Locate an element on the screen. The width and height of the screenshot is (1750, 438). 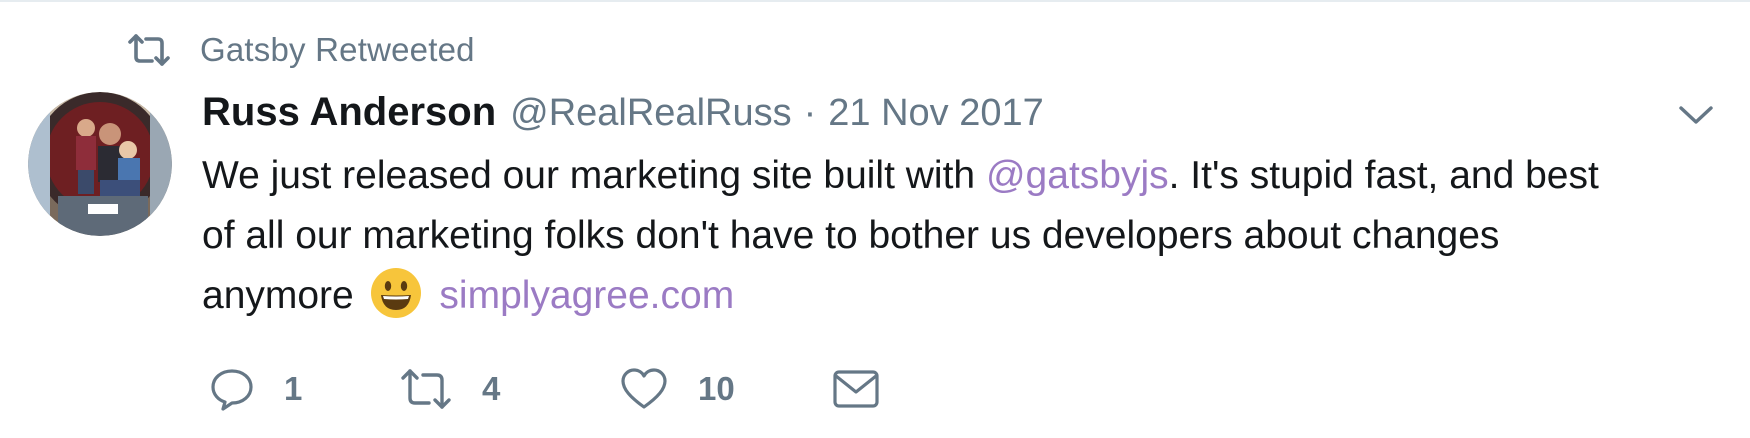
retweet-count: 4 is located at coordinates (491, 388).